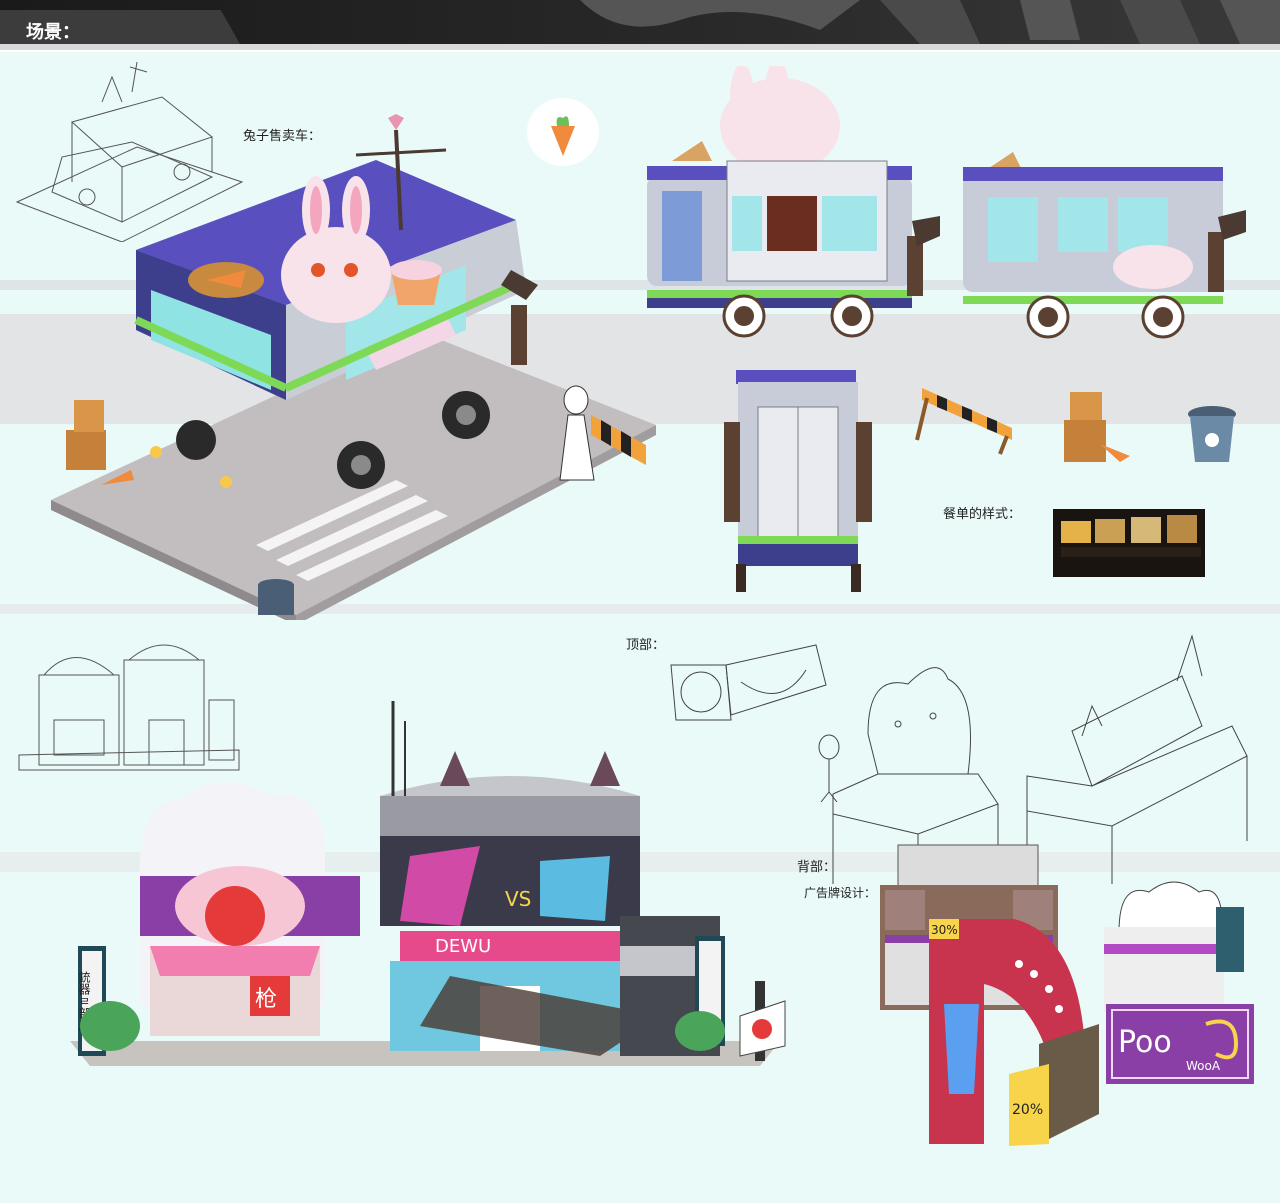  What do you see at coordinates (817, 867) in the screenshot?
I see `back-view-label: 背部：` at bounding box center [817, 867].